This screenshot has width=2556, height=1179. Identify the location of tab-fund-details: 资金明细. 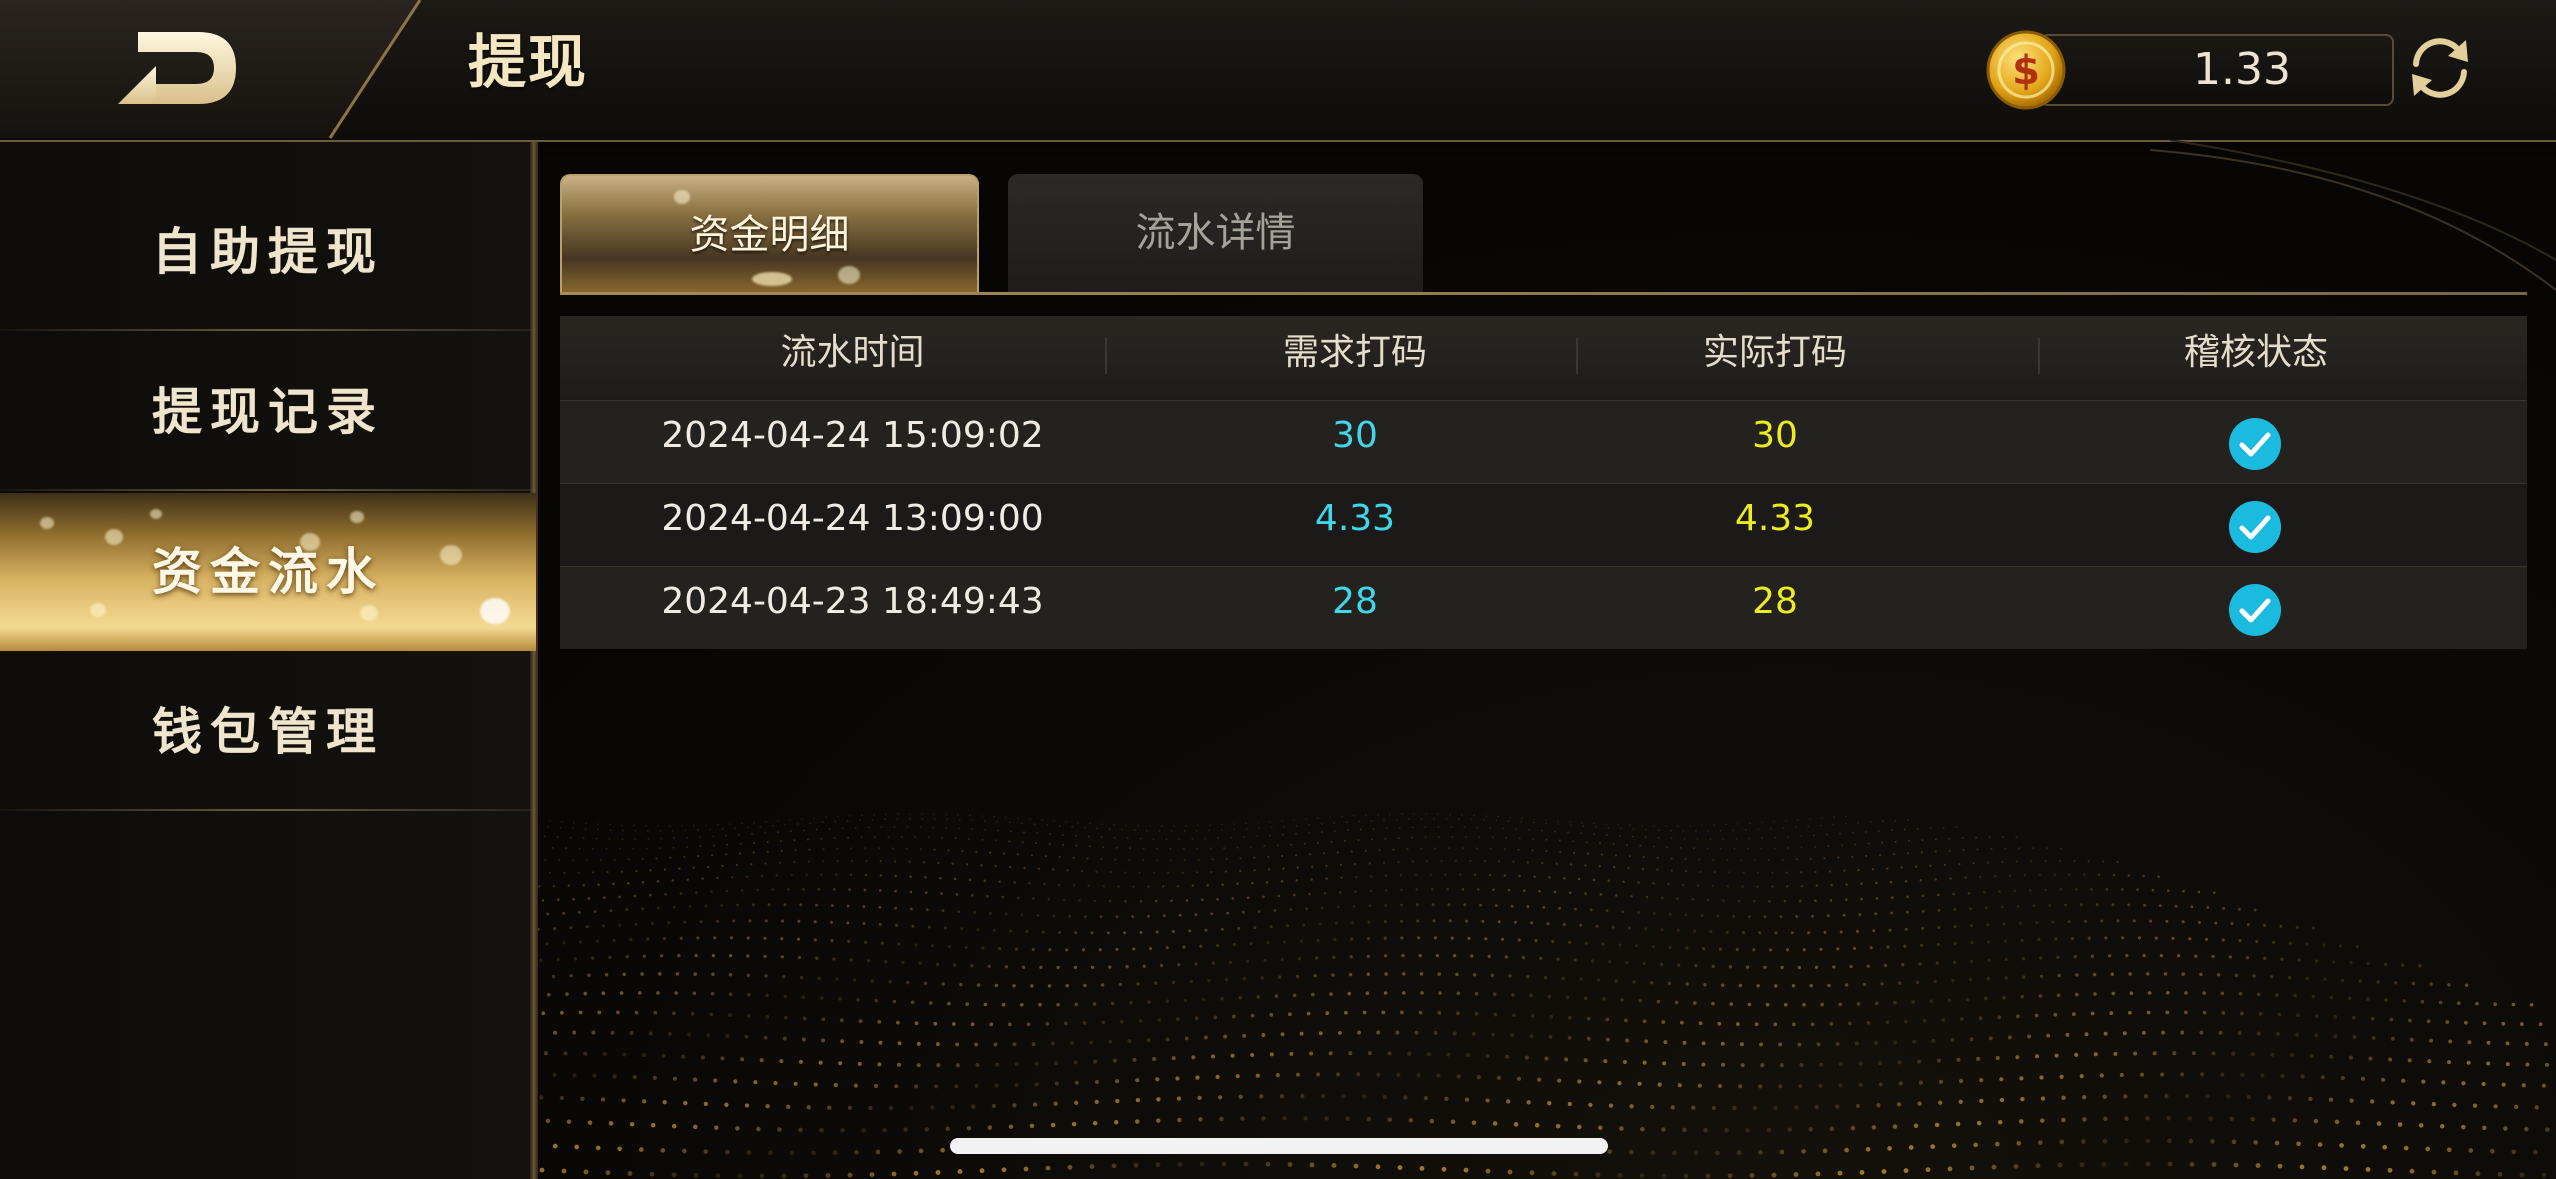
(769, 234).